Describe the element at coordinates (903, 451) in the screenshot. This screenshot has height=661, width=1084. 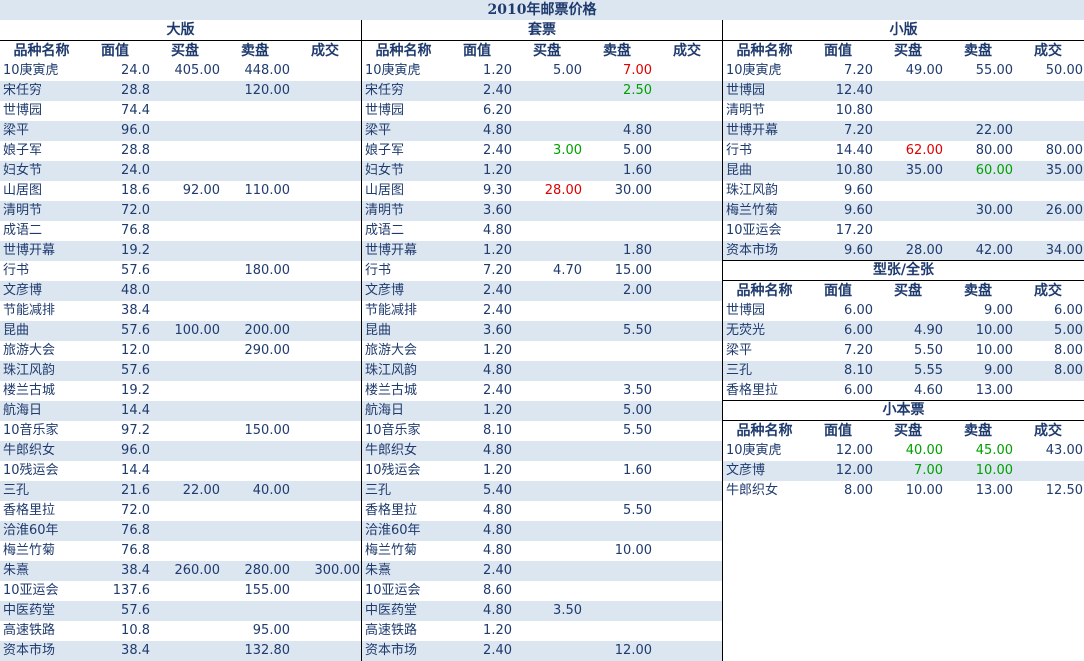
I see `table-row: 10庚寅虎 12.00 40.00 45.00 43.00` at that location.